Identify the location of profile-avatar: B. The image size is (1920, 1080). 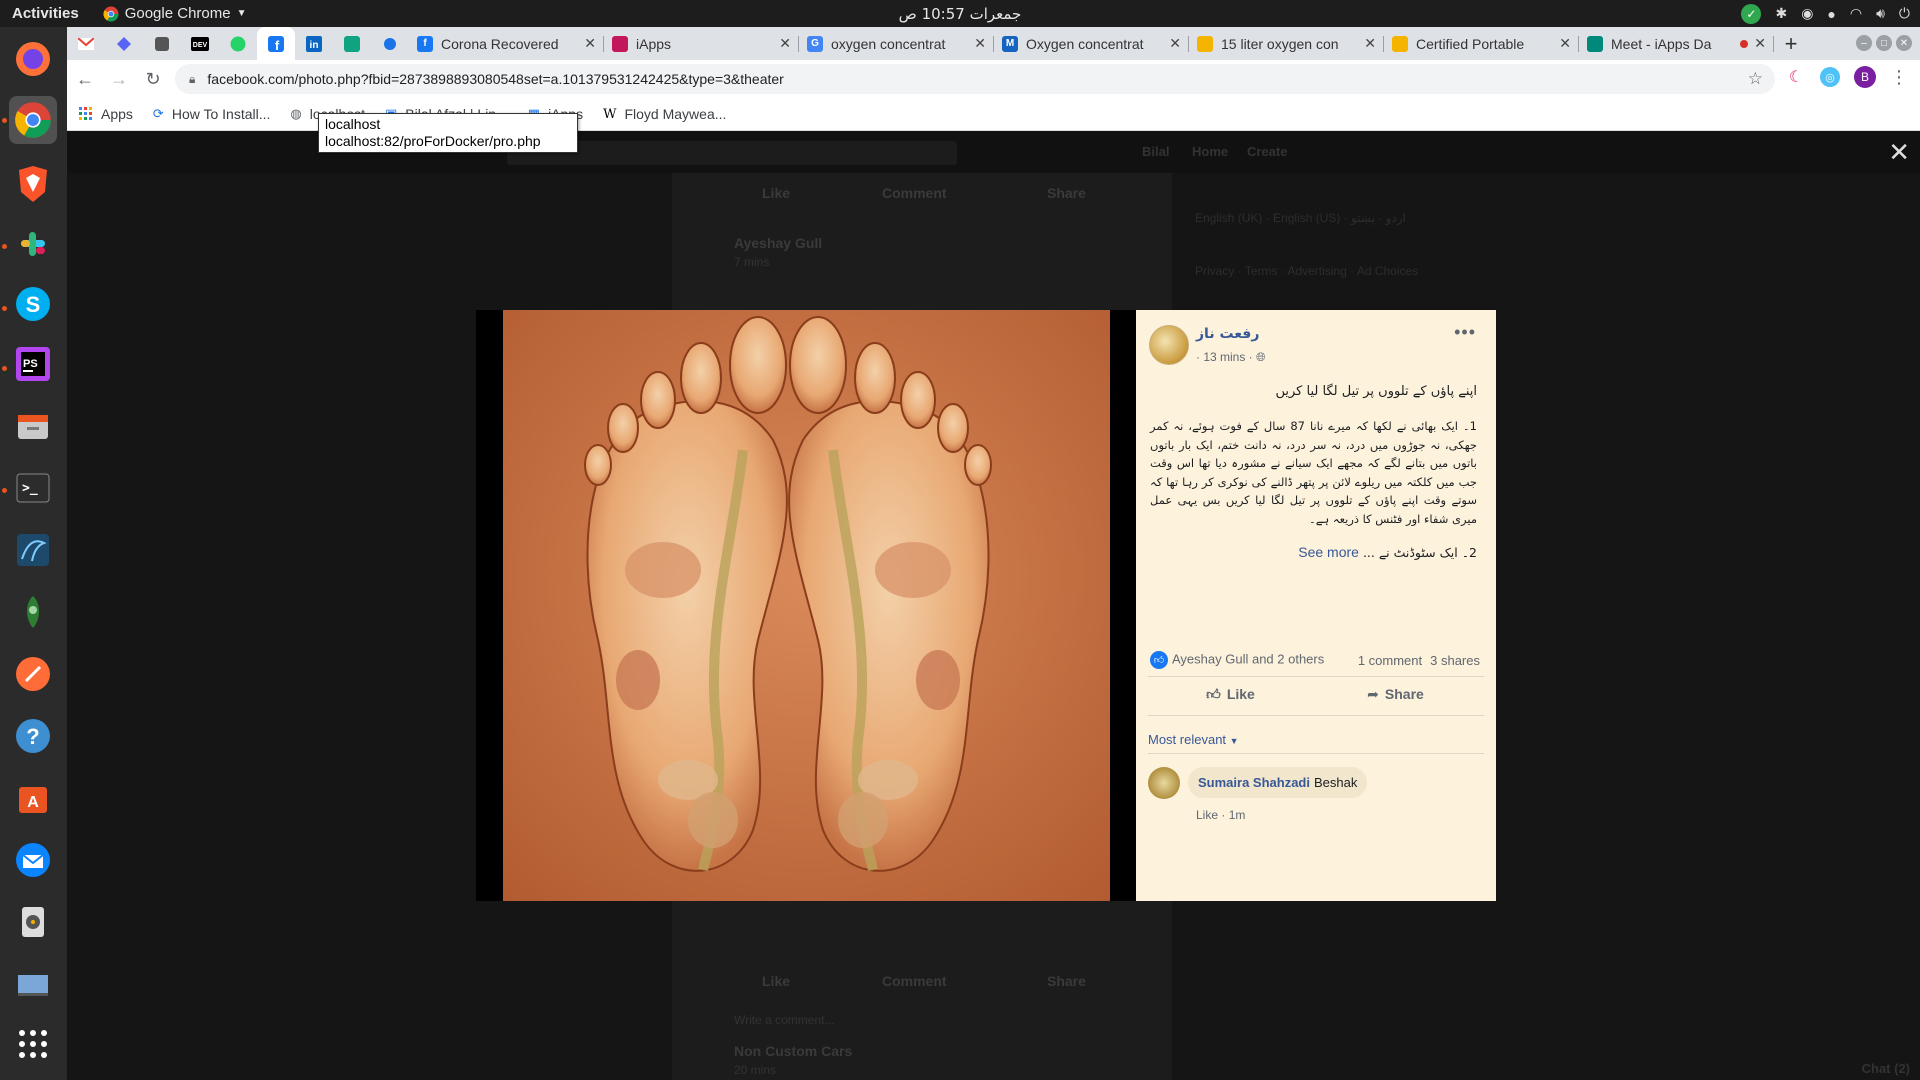
(1865, 77).